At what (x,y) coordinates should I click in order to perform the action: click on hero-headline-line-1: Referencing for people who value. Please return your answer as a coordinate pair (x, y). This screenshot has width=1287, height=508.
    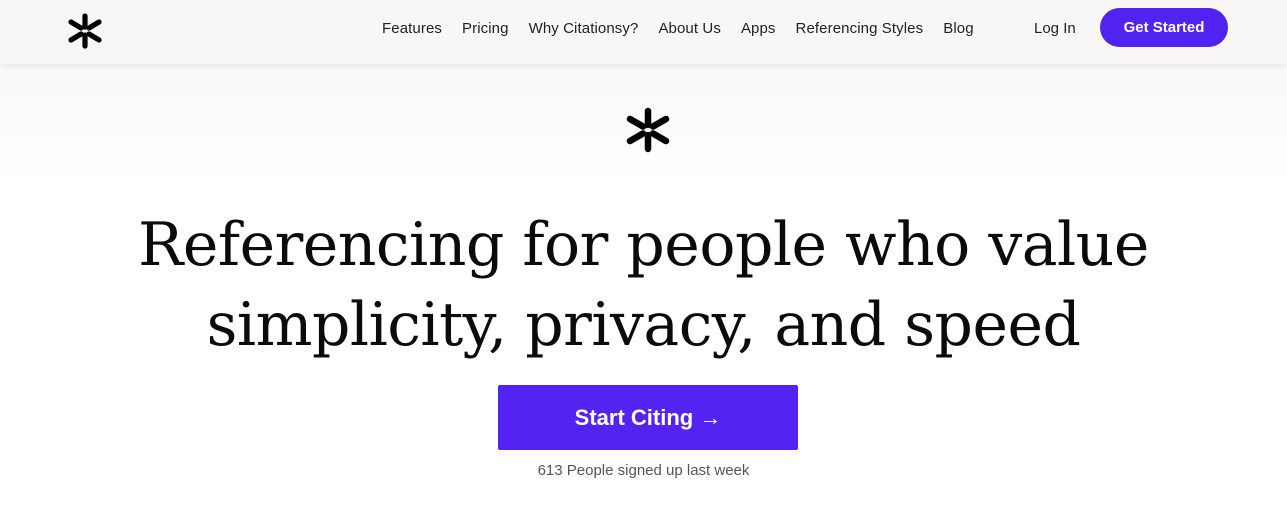
    Looking at the image, I should click on (643, 245).